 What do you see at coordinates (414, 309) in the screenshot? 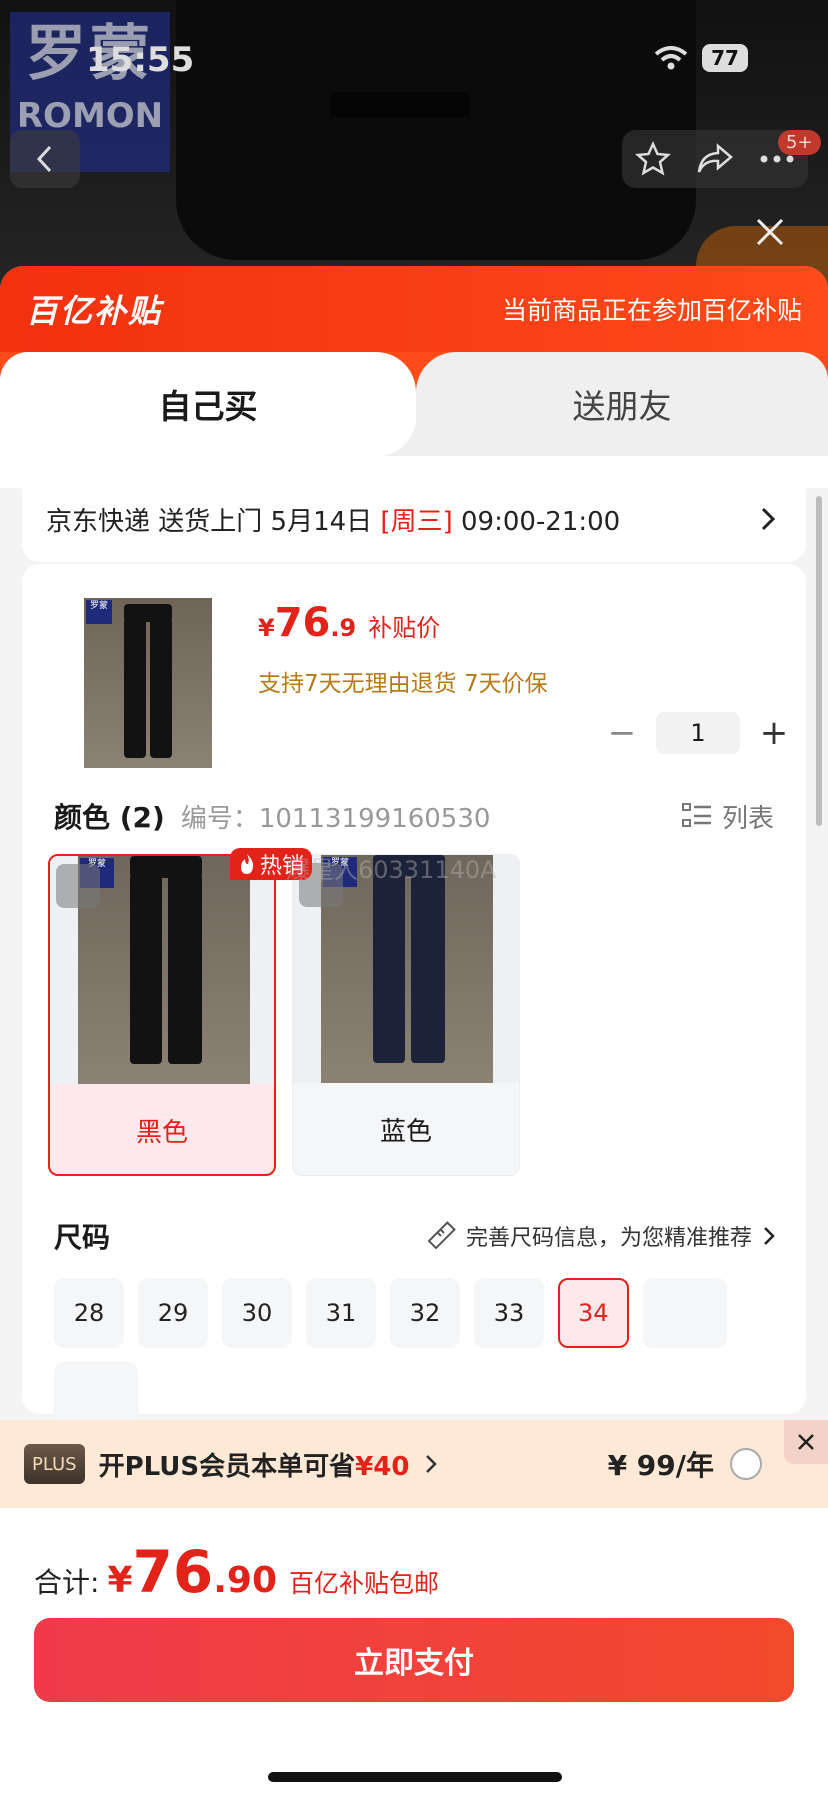
I see `sheet-header: 百亿补贴 当前商品正在参加百亿补贴` at bounding box center [414, 309].